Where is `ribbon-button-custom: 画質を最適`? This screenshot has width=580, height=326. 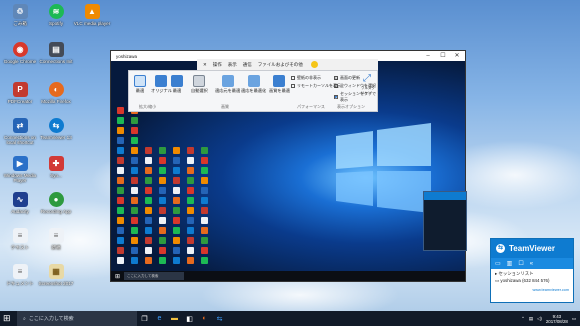 ribbon-button-custom: 画質を最適 is located at coordinates (279, 84).